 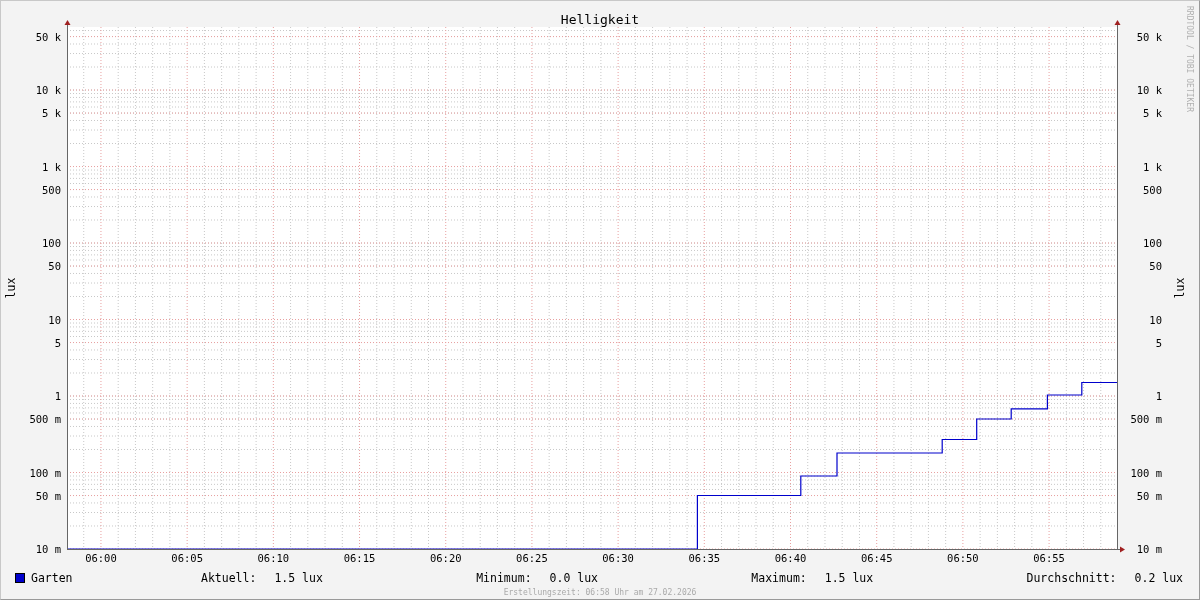 What do you see at coordinates (504, 578) in the screenshot?
I see `stat-label: Minimum:` at bounding box center [504, 578].